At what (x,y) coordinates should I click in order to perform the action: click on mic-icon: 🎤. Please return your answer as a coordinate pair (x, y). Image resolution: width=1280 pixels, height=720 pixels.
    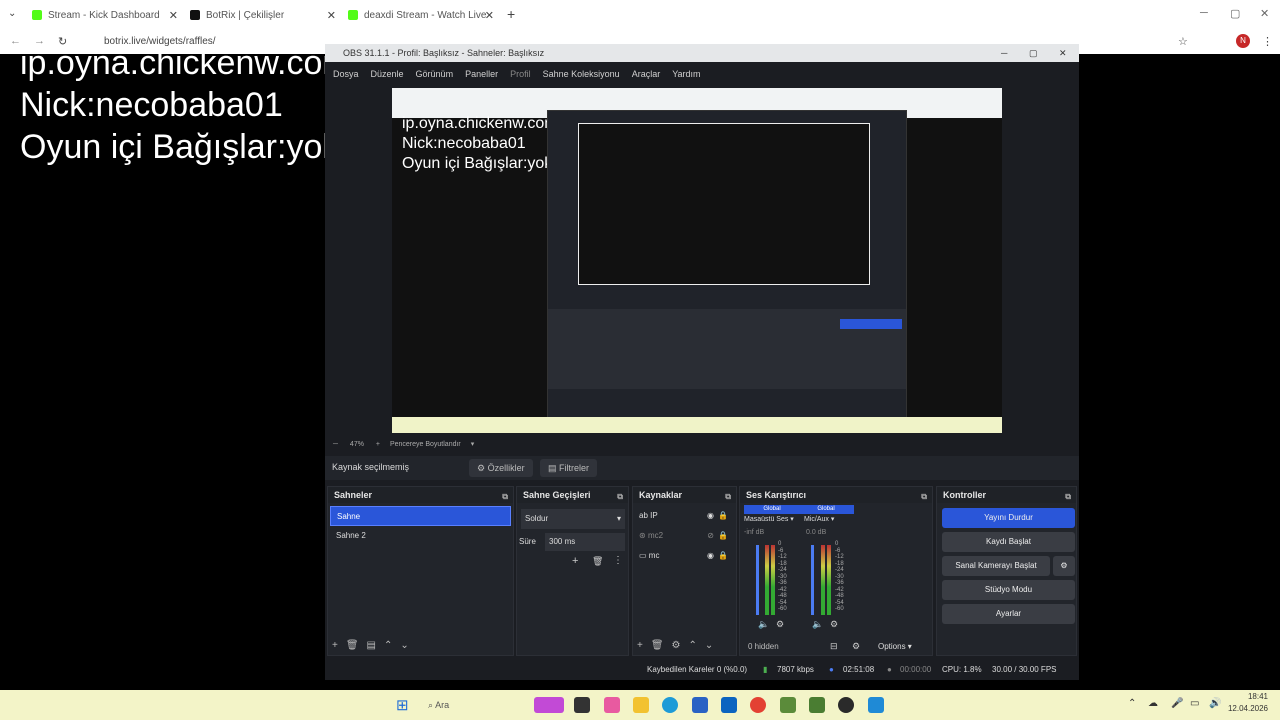
    Looking at the image, I should click on (1177, 703).